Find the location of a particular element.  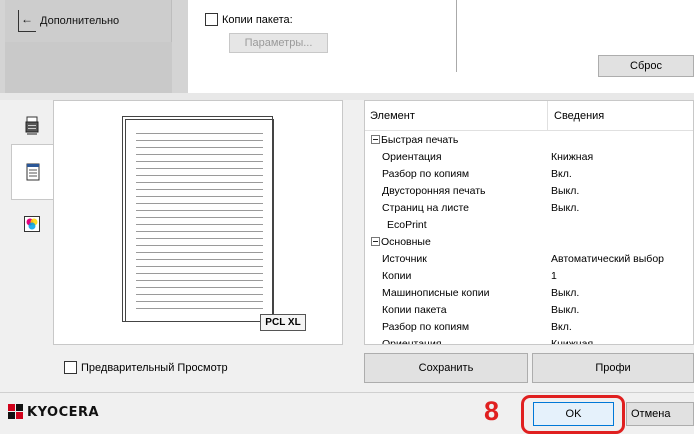

document-icon is located at coordinates (32, 172).